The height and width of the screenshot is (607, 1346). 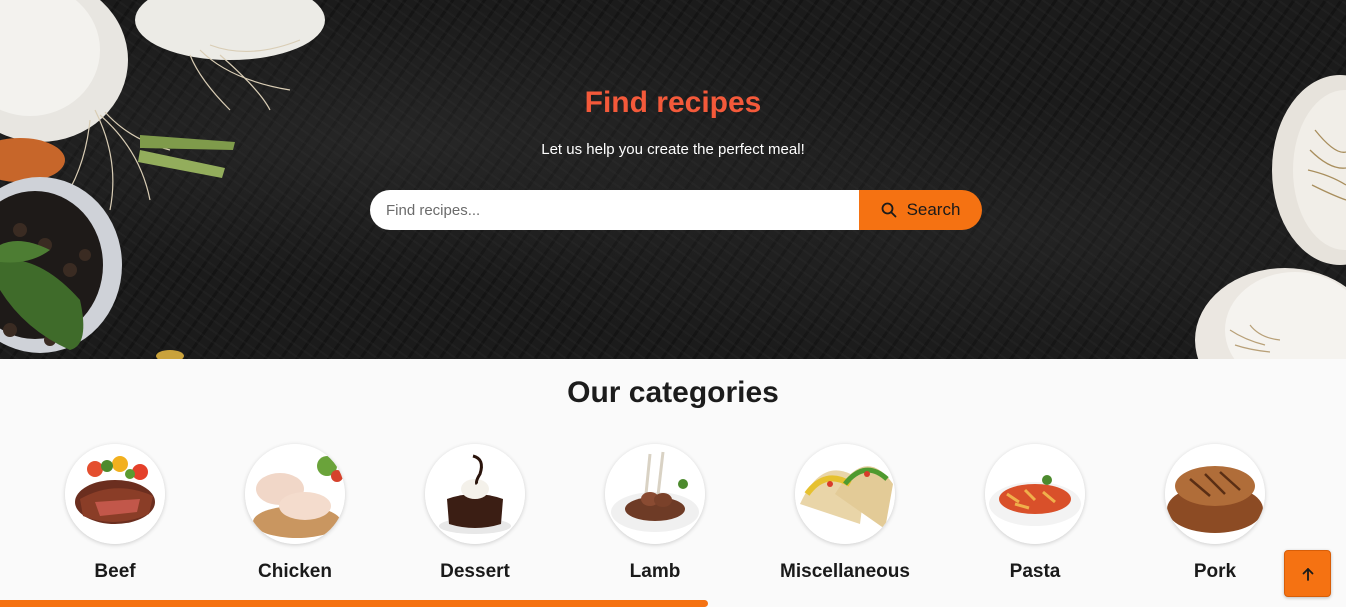 I want to click on arrow-up-icon, so click(x=1307, y=574).